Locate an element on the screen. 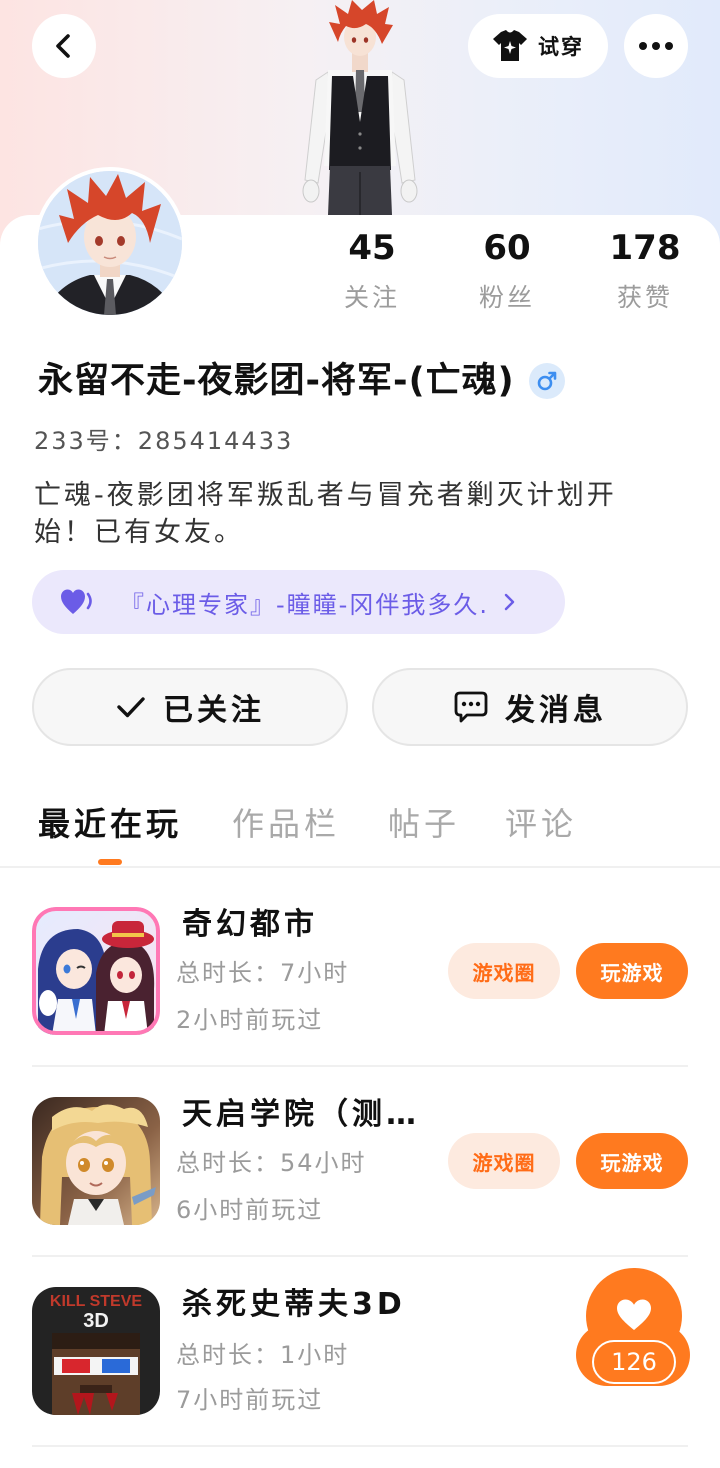 Image resolution: width=720 pixels, height=1468 pixels. check-icon is located at coordinates (131, 707).